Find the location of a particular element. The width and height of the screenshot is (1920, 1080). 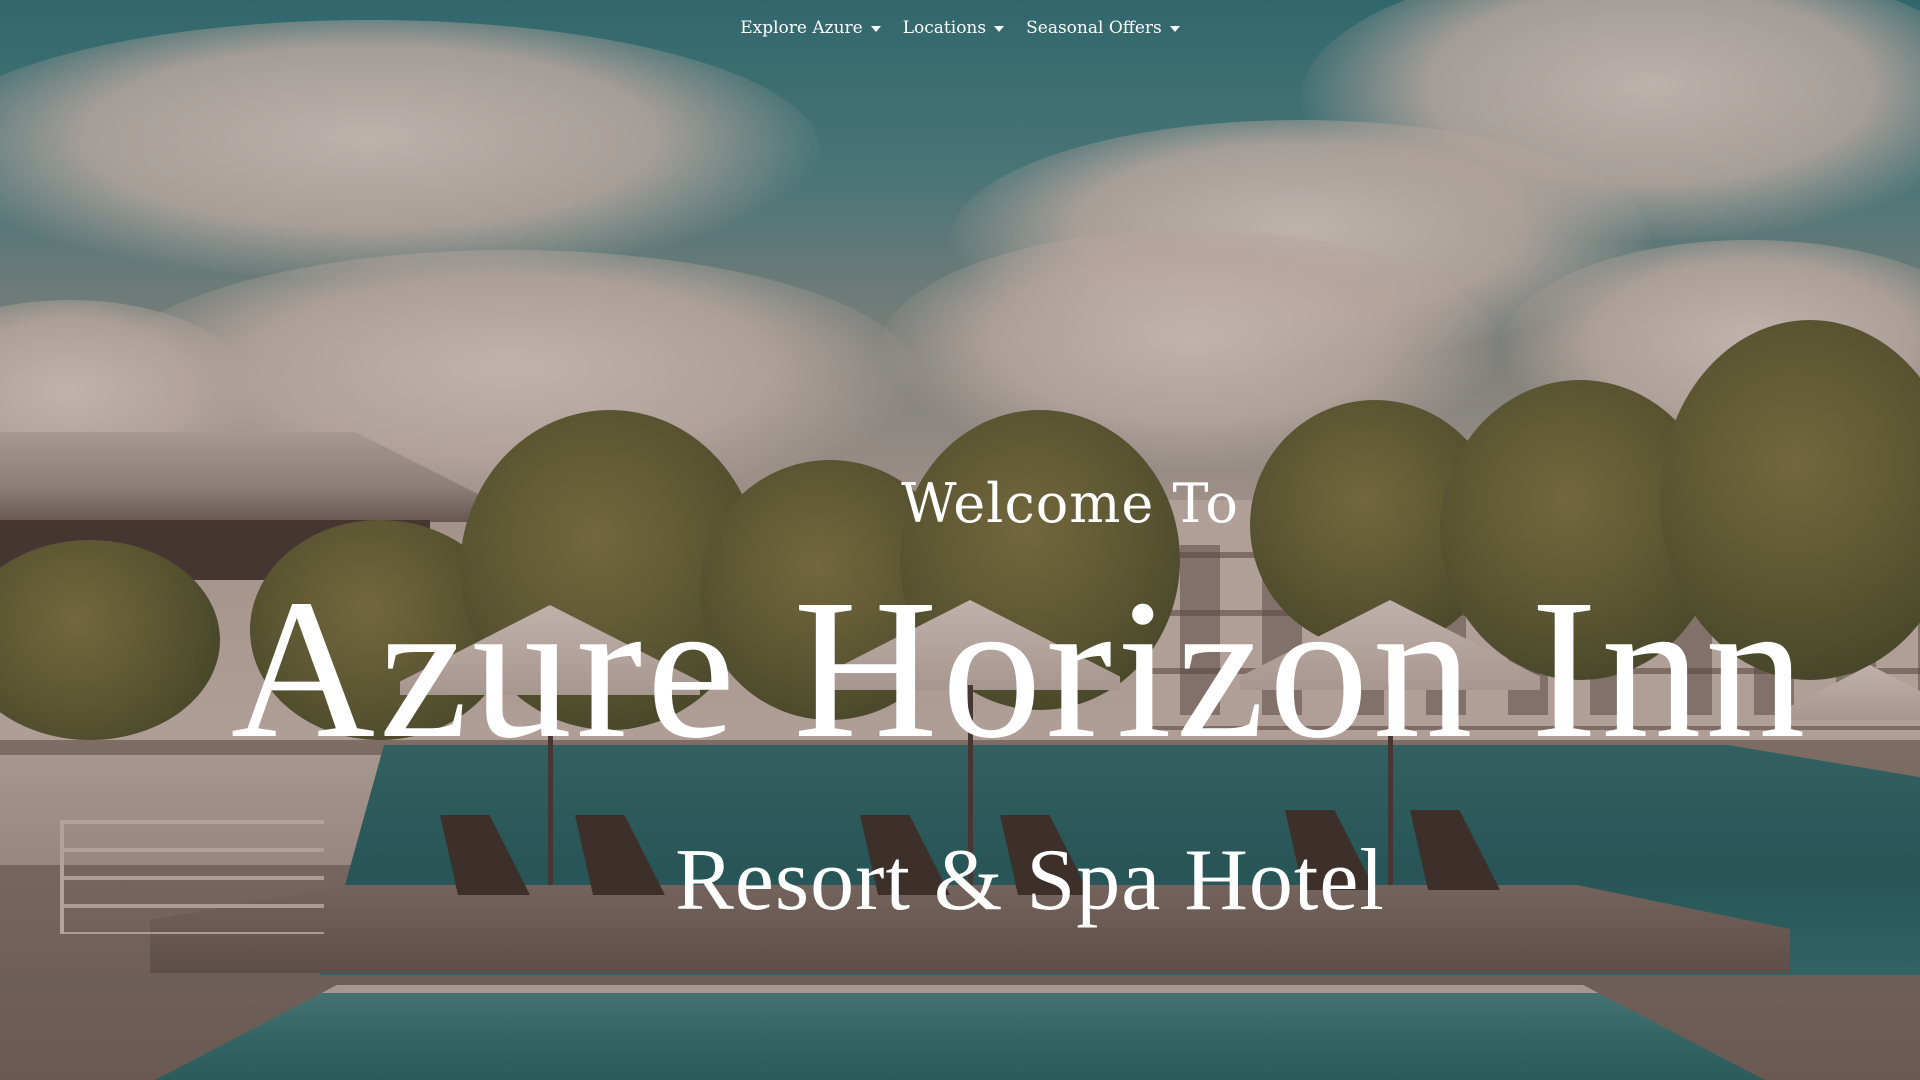

nav-seasonal-offers-label: Seasonal Offers is located at coordinates (1094, 28).